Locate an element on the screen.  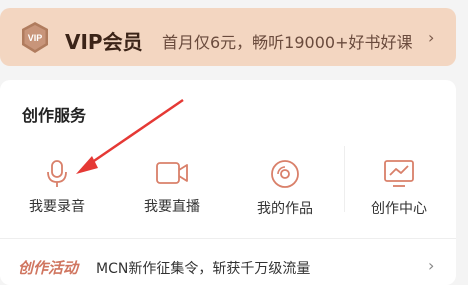
service-label: 我的作品 is located at coordinates (285, 209).